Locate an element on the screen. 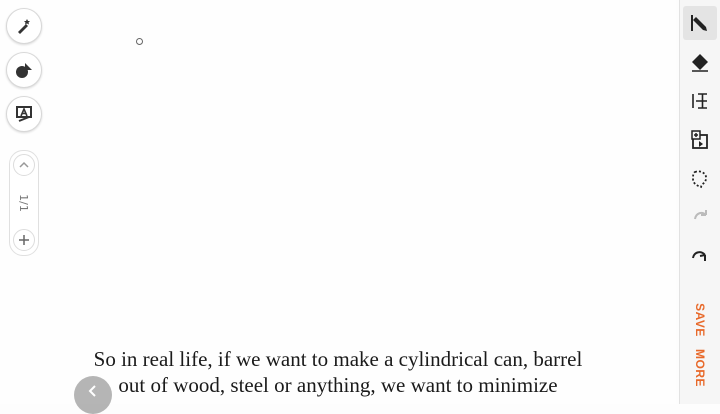  right-toolbar: SAVE MORE is located at coordinates (699, 202).